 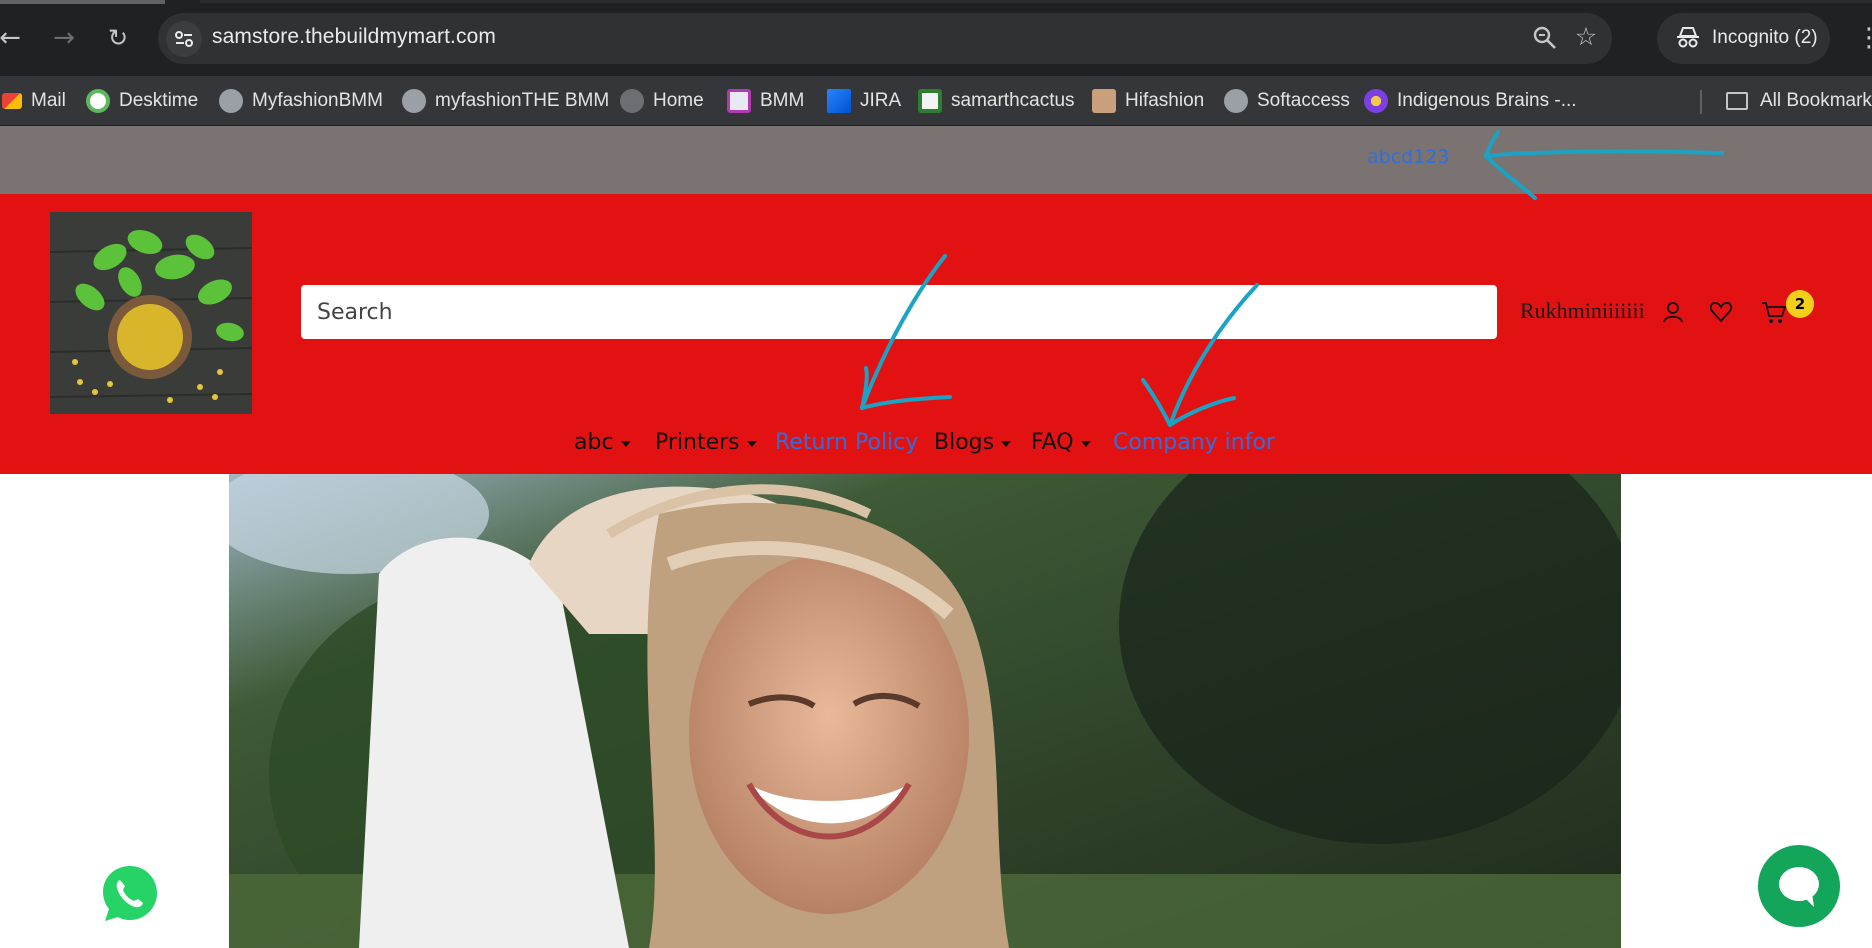 I want to click on bookmark-home: Home, so click(x=662, y=101).